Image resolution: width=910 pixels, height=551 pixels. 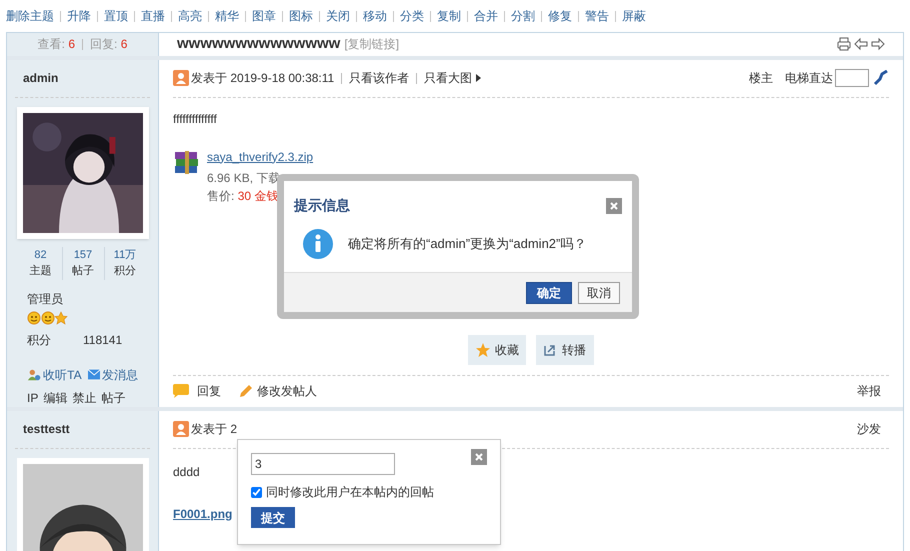 I want to click on user-group: 管理员, so click(x=82, y=299).